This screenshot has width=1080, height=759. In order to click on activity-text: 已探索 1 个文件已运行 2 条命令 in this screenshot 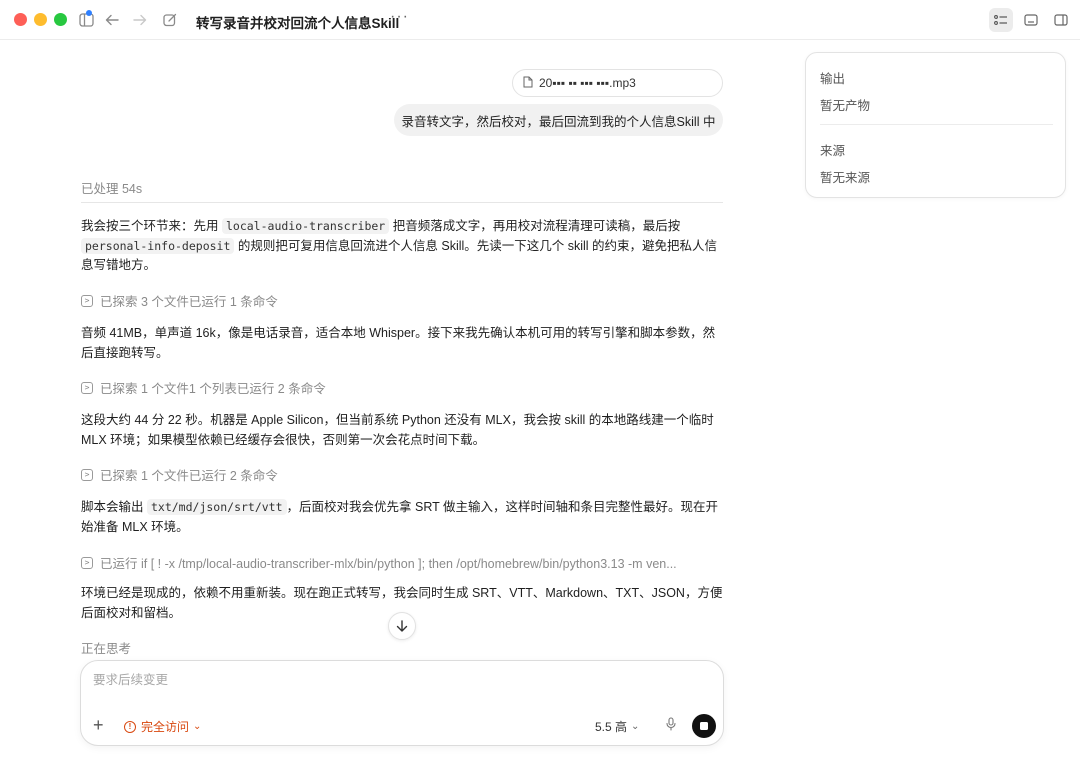, I will do `click(189, 476)`.